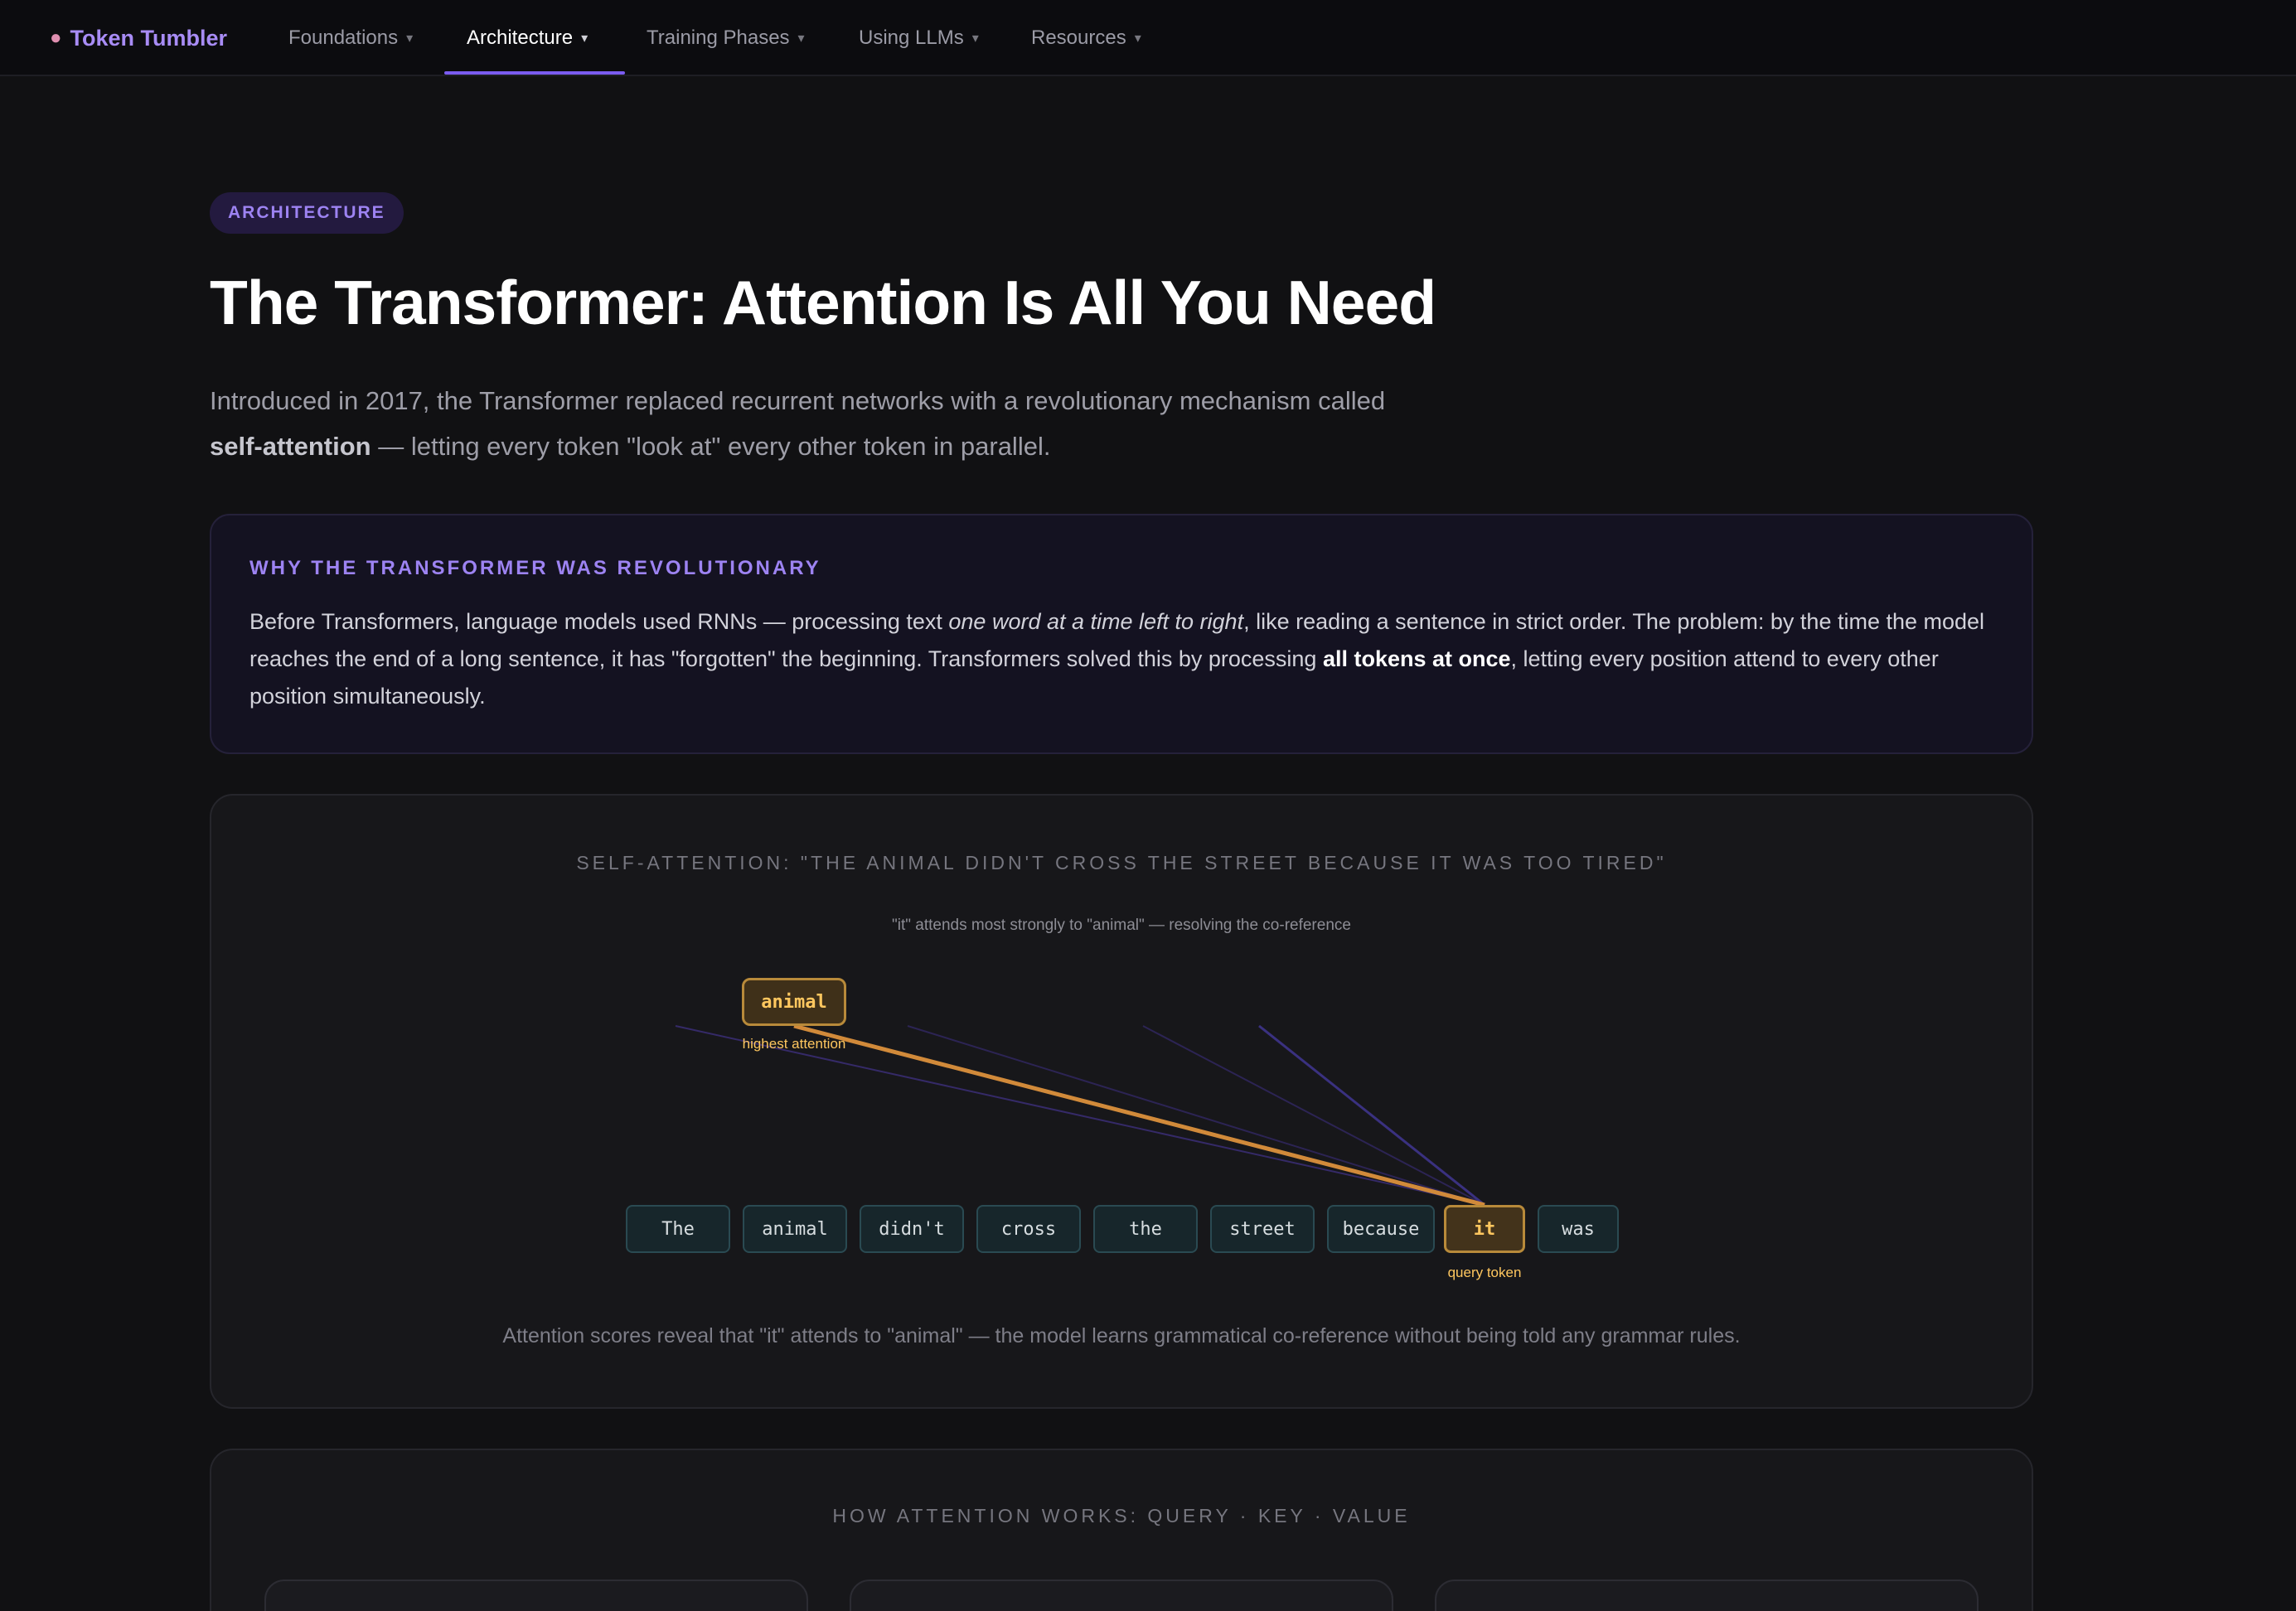  What do you see at coordinates (56, 38) in the screenshot?
I see `brain-icon: ●` at bounding box center [56, 38].